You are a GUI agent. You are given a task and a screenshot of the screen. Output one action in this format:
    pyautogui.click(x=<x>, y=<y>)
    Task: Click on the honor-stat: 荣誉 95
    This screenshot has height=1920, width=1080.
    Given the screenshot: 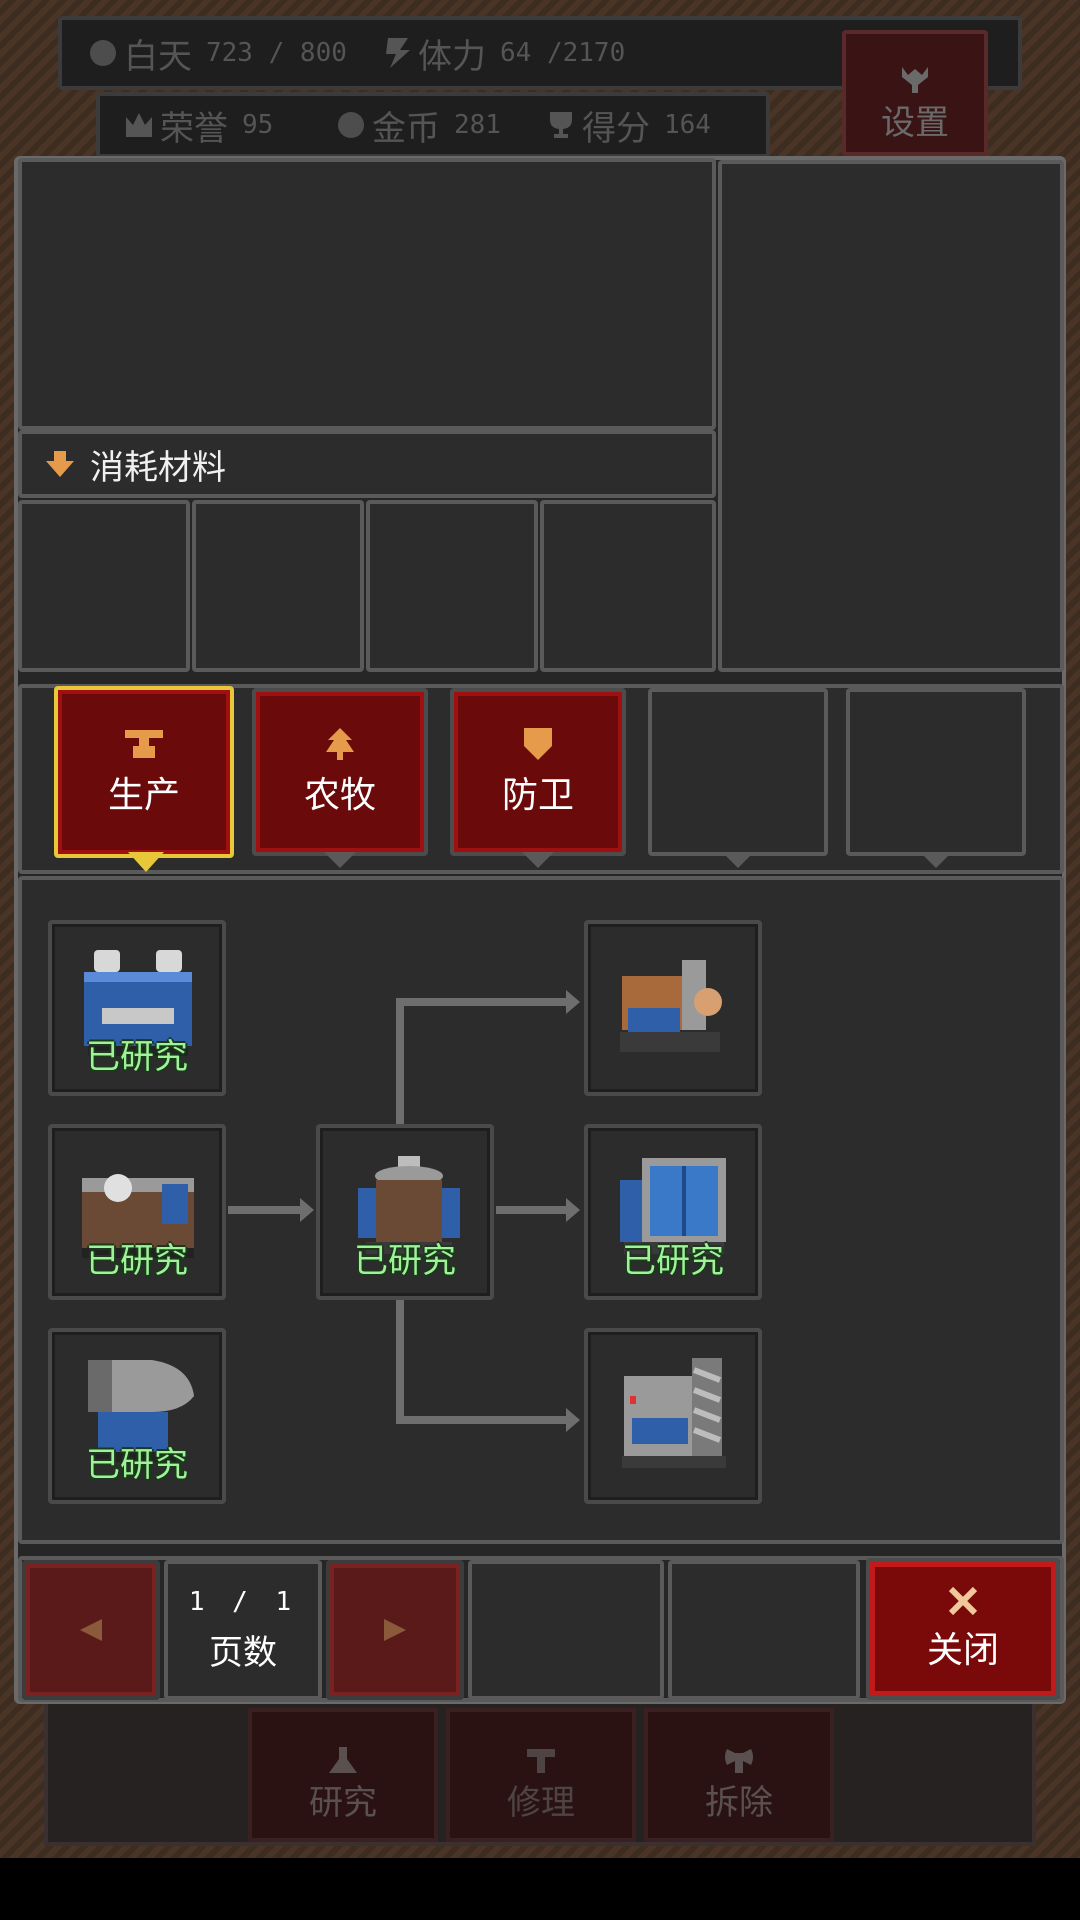 What is the action you would take?
    pyautogui.click(x=198, y=125)
    